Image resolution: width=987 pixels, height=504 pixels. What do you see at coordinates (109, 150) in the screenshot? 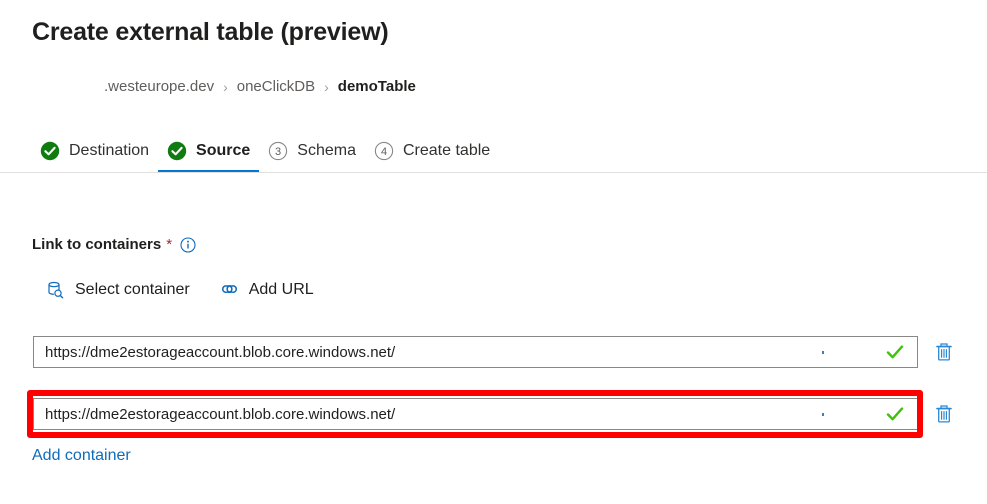
I see `step-destination-label: Destination` at bounding box center [109, 150].